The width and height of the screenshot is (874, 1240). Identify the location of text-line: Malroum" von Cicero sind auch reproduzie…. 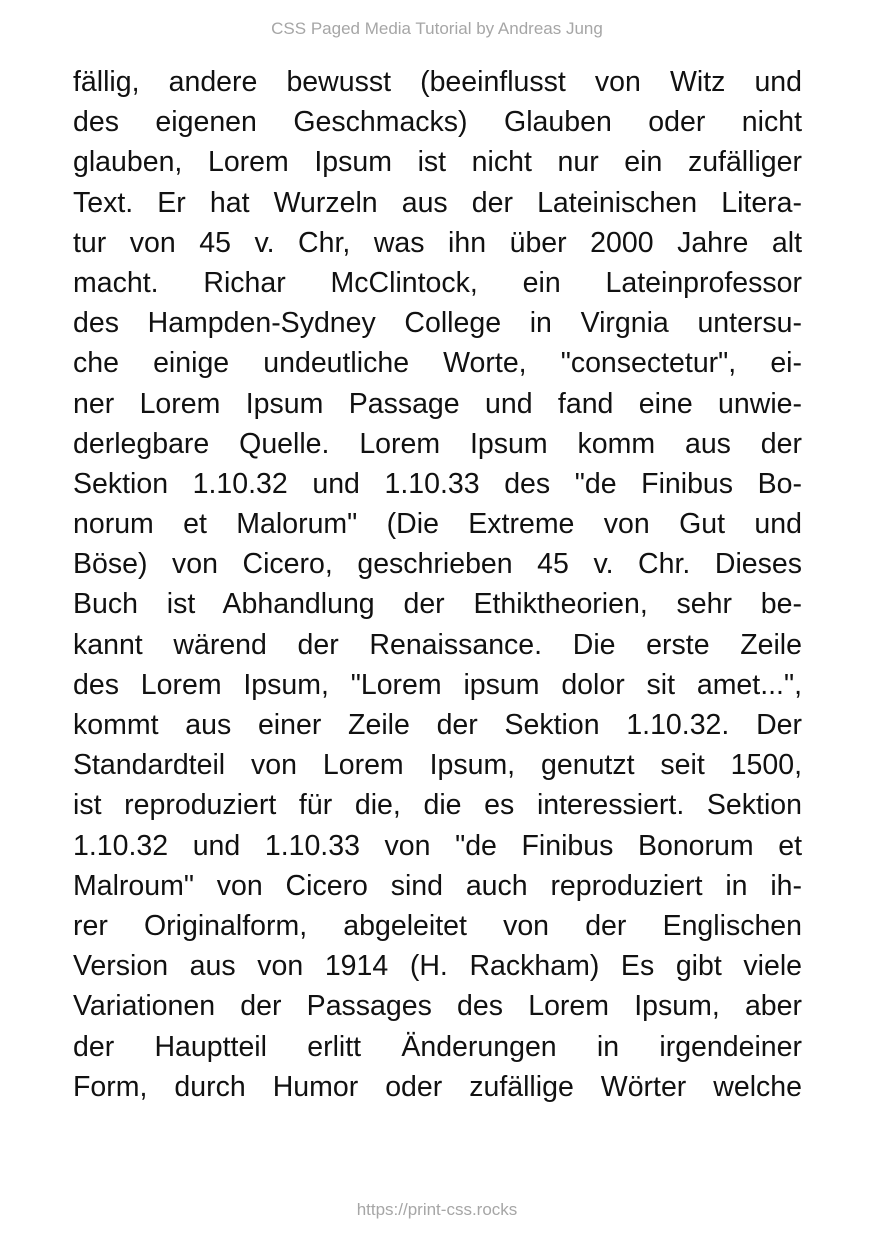
(437, 885).